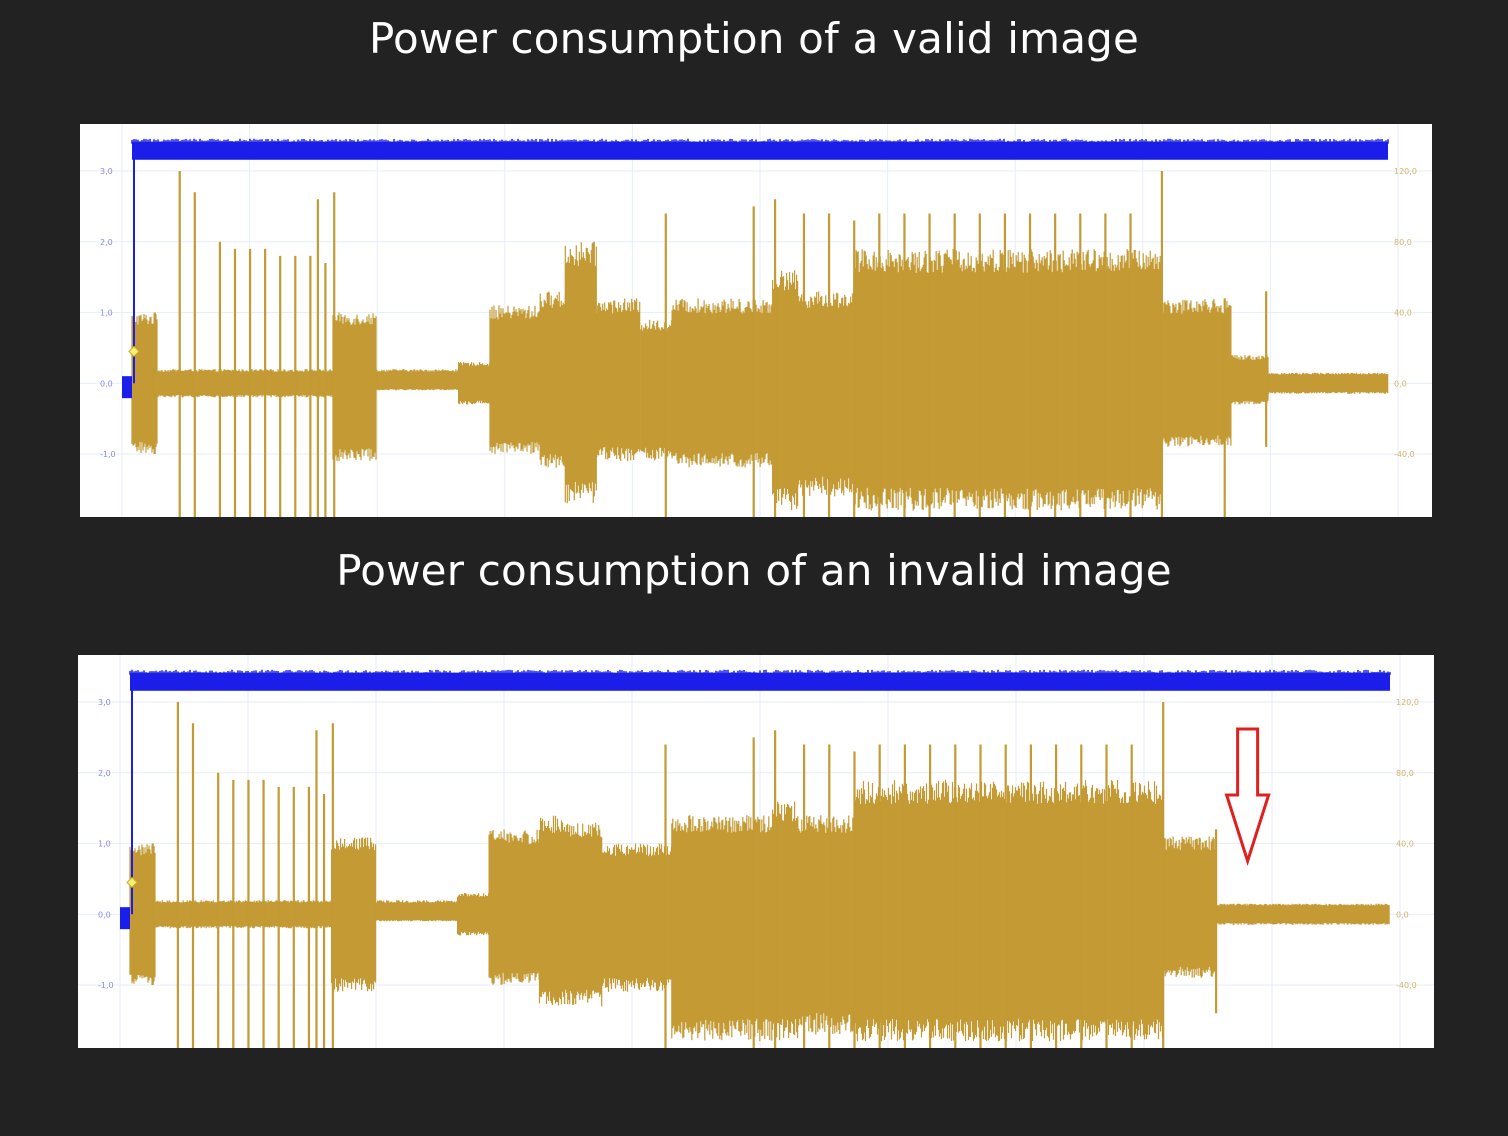 The width and height of the screenshot is (1508, 1136). What do you see at coordinates (754, 570) in the screenshot?
I see `chart-title-invalid: Power consumption of an invalid image` at bounding box center [754, 570].